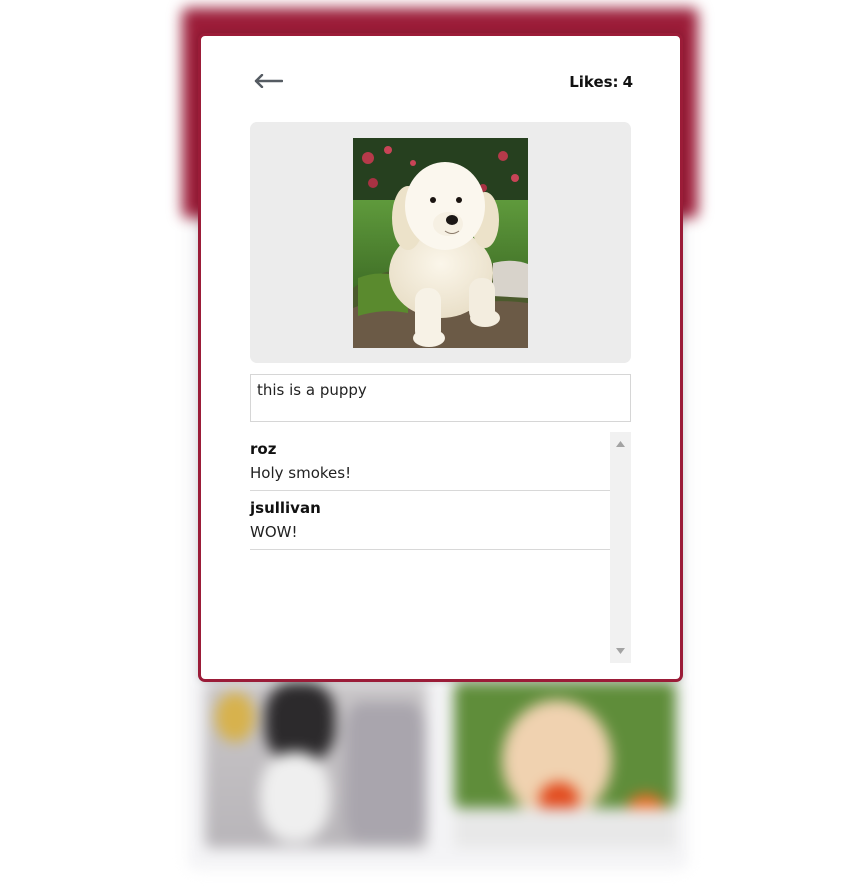  What do you see at coordinates (274, 532) in the screenshot?
I see `comment-text: WOW!` at bounding box center [274, 532].